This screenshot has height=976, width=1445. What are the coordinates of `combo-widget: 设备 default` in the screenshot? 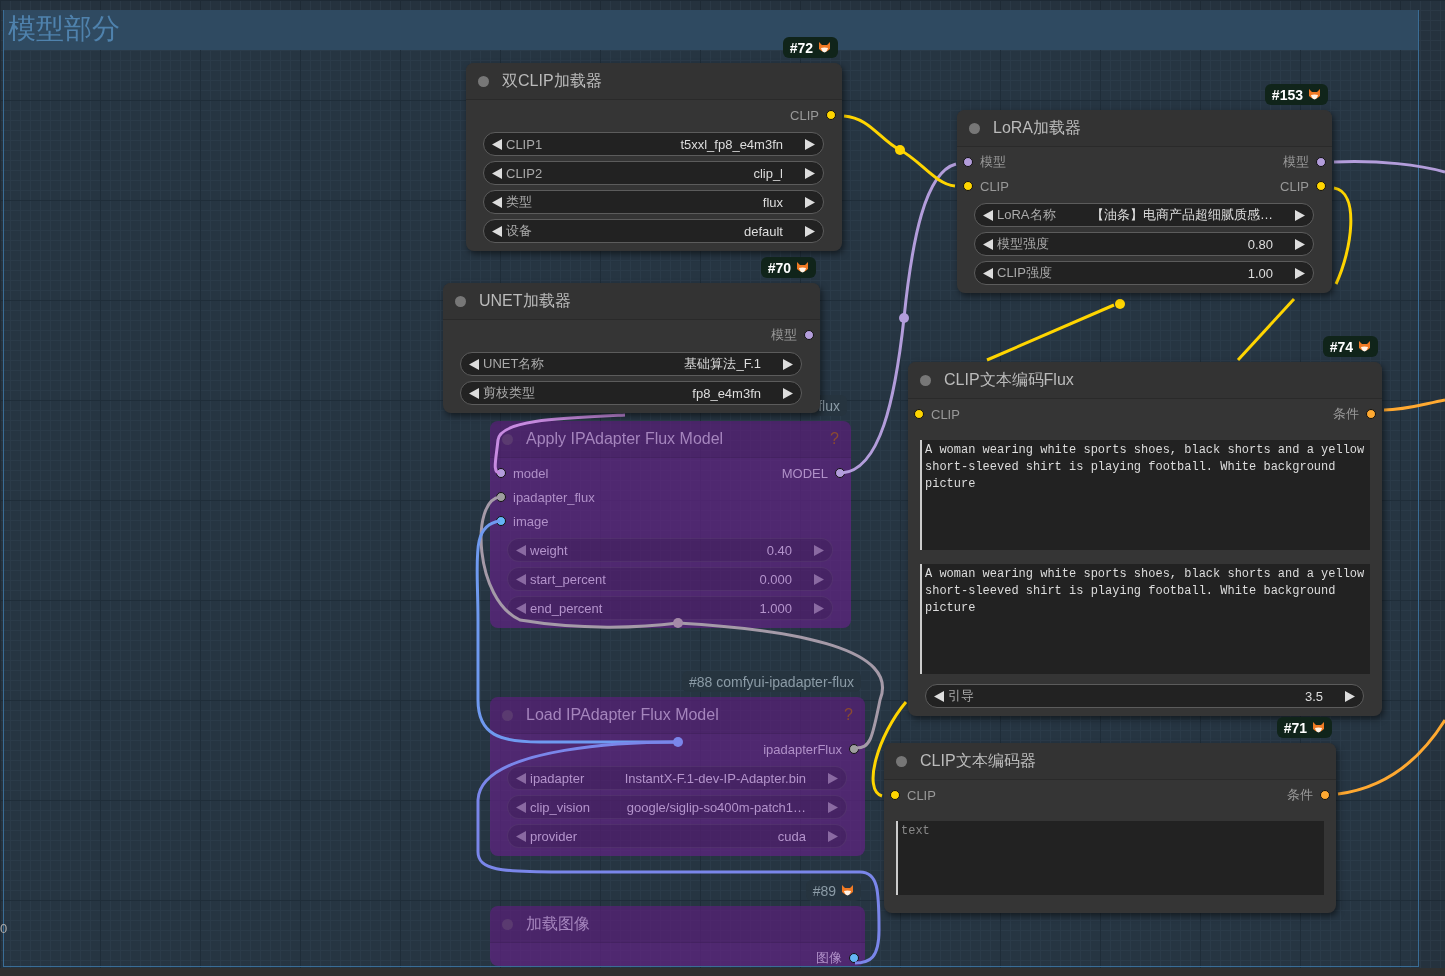 It's located at (653, 231).